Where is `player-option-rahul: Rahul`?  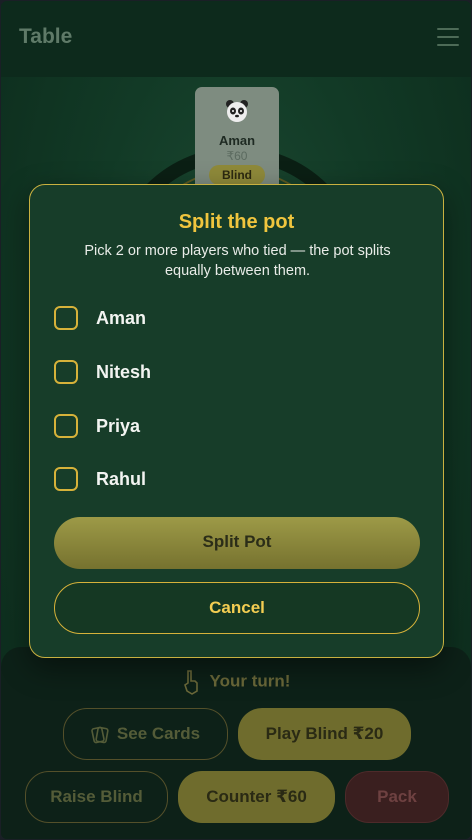
player-option-rahul: Rahul is located at coordinates (204, 481).